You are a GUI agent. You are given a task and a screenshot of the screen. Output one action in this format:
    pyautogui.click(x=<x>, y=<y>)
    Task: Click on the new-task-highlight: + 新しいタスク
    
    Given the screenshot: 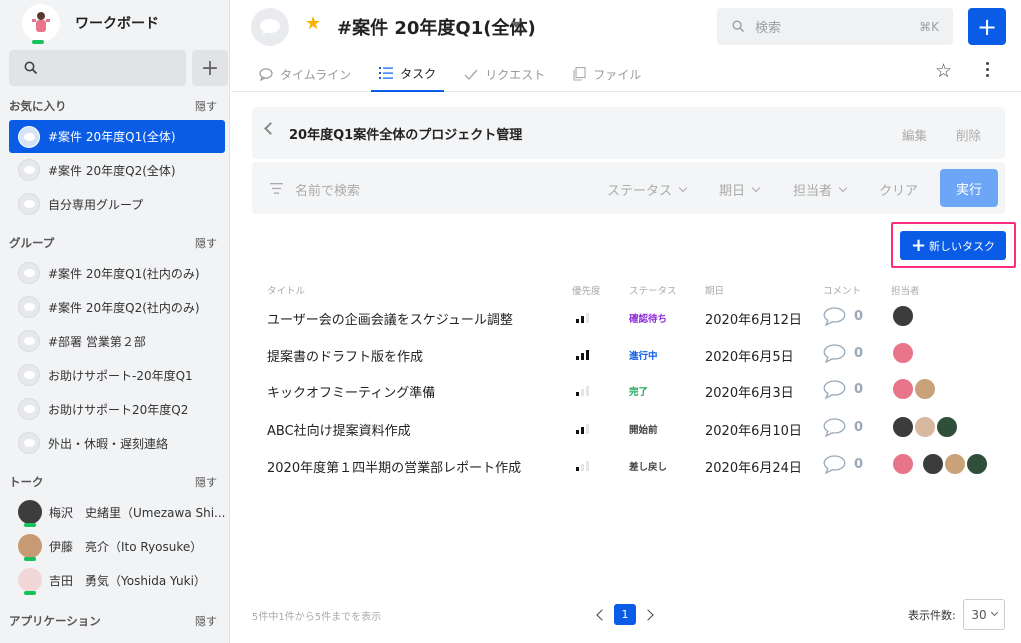 What is the action you would take?
    pyautogui.click(x=953, y=245)
    